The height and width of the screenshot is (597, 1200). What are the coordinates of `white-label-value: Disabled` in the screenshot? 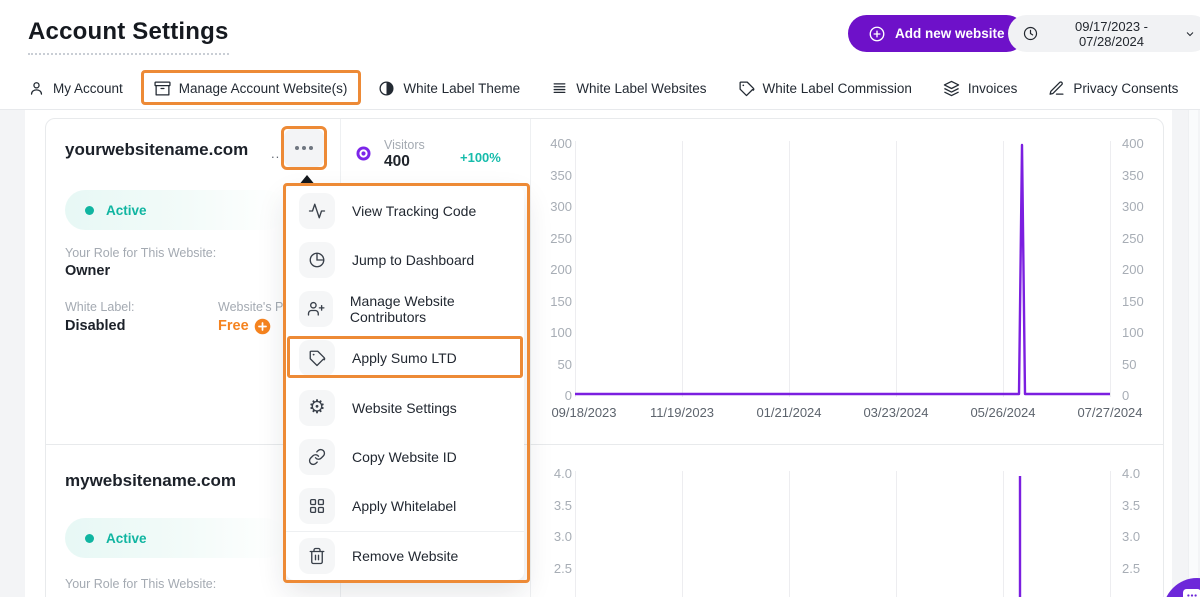 It's located at (95, 326).